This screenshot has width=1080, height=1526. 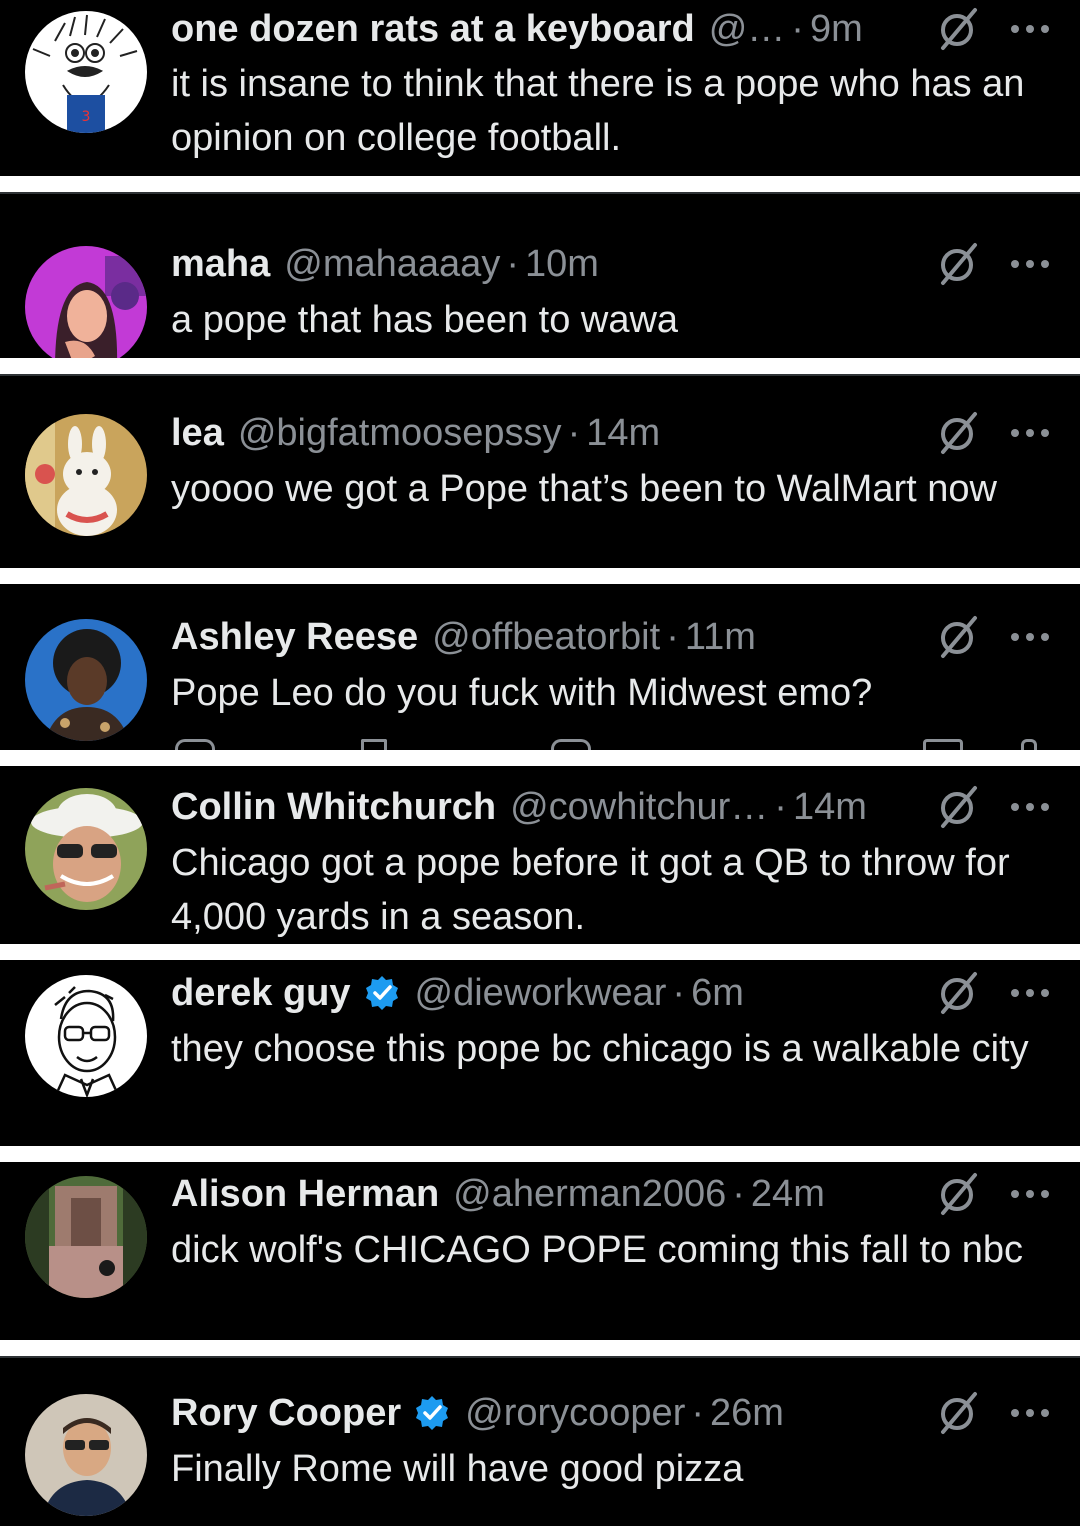 I want to click on tweet-header: lea @bigfatmoosepssy · 14m, so click(x=415, y=433).